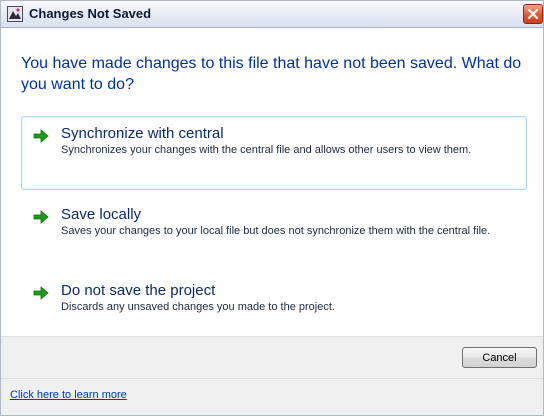 Image resolution: width=544 pixels, height=416 pixels. What do you see at coordinates (142, 133) in the screenshot?
I see `option-title: Synchronize with central` at bounding box center [142, 133].